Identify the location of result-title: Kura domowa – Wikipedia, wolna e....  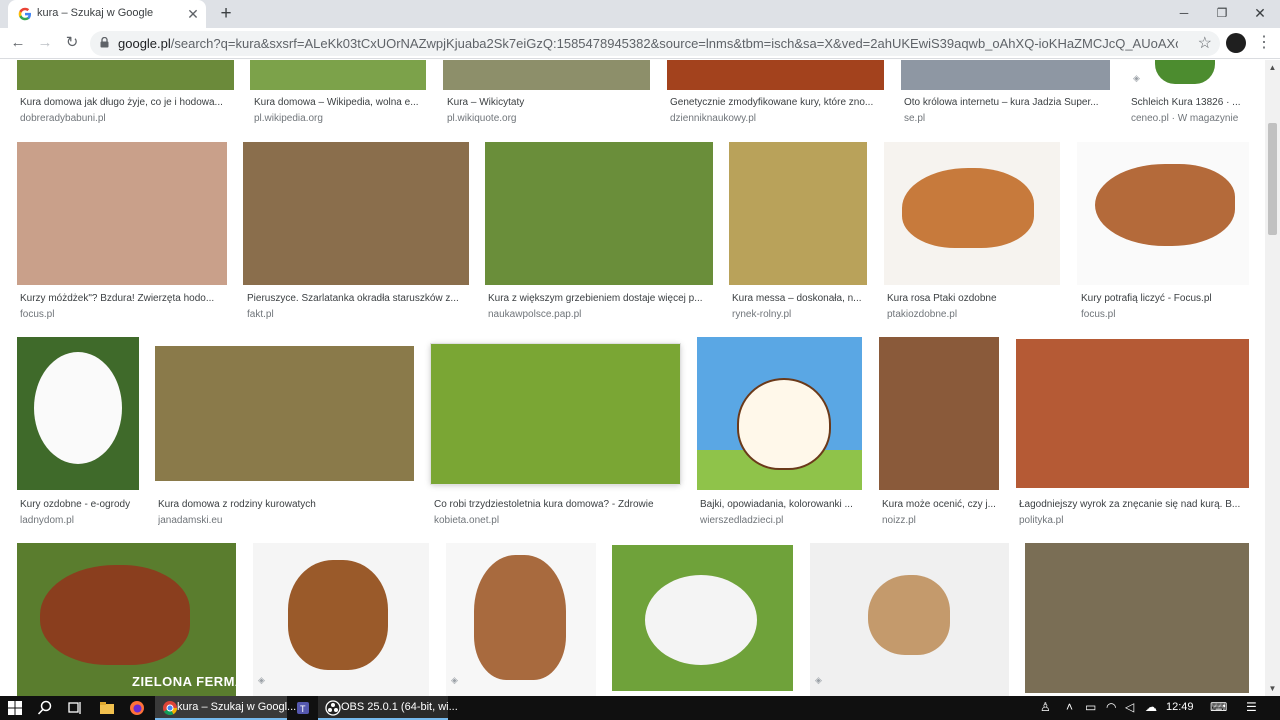
(339, 102).